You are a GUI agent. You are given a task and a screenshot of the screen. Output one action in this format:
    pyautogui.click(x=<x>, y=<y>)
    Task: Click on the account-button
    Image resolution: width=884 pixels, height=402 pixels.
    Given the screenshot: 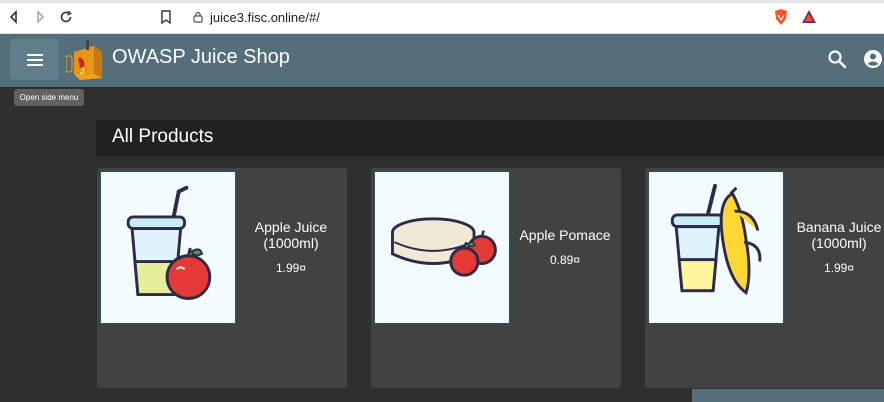 What is the action you would take?
    pyautogui.click(x=873, y=59)
    